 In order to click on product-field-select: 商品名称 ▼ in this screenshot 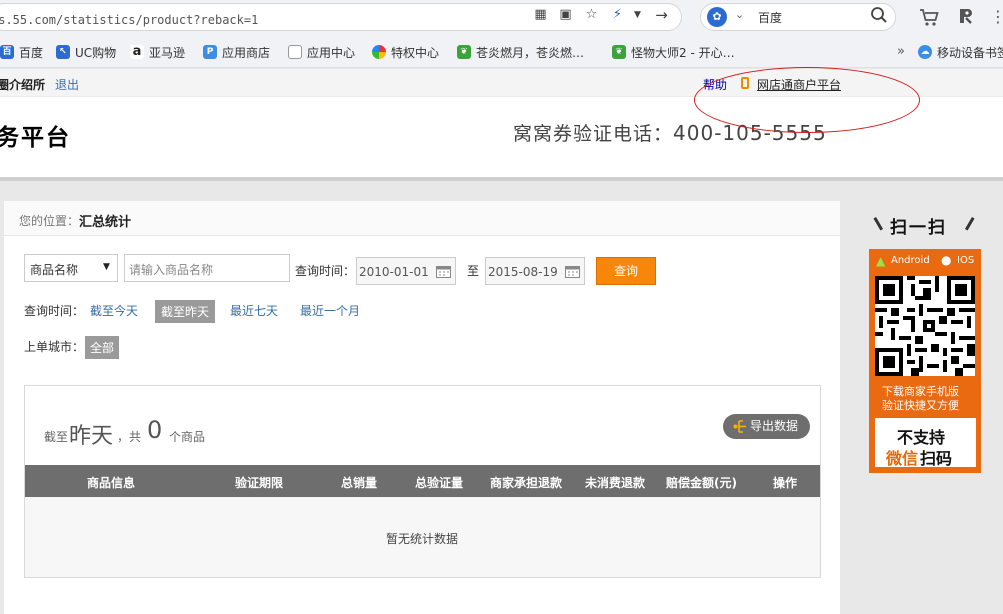, I will do `click(71, 268)`.